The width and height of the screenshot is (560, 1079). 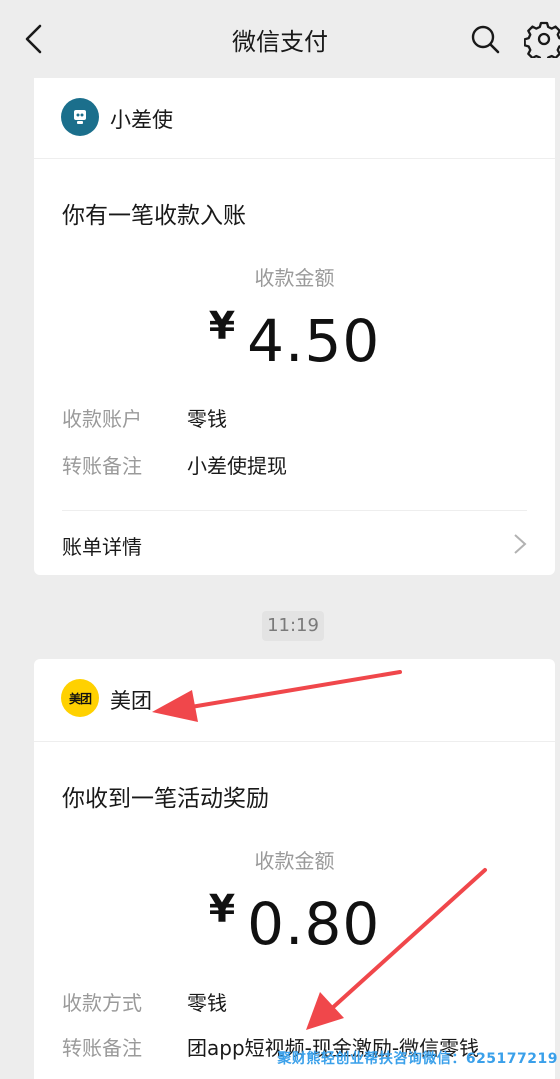 I want to click on settings-button, so click(x=541, y=41).